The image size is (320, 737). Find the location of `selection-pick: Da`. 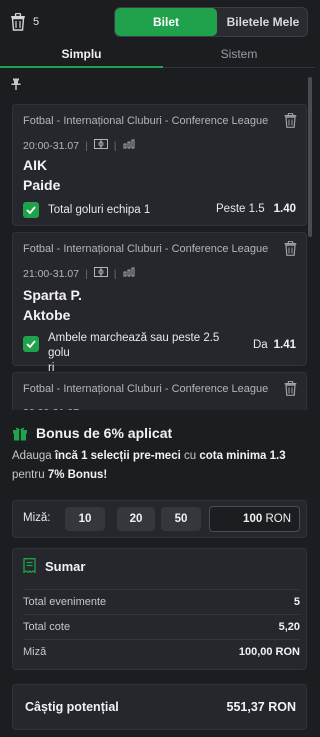

selection-pick: Da is located at coordinates (260, 345).